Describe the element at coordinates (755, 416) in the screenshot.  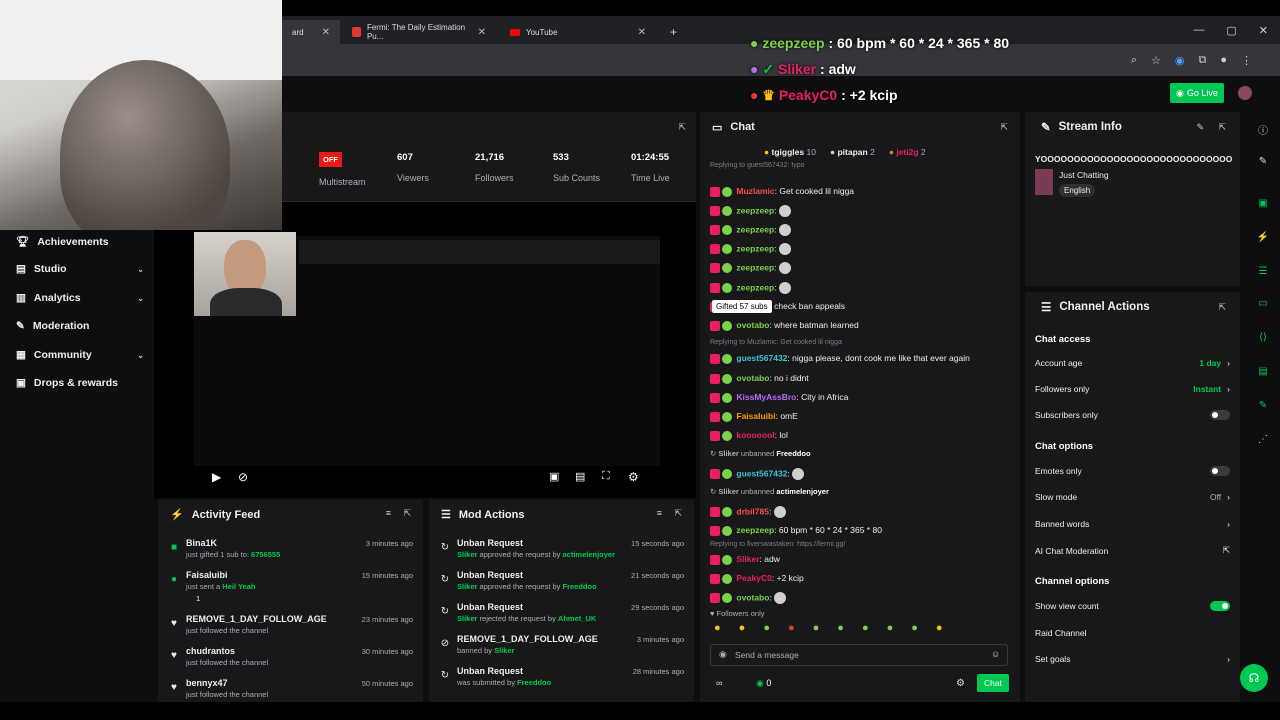
I see `chat-username: Faisaluibi` at that location.